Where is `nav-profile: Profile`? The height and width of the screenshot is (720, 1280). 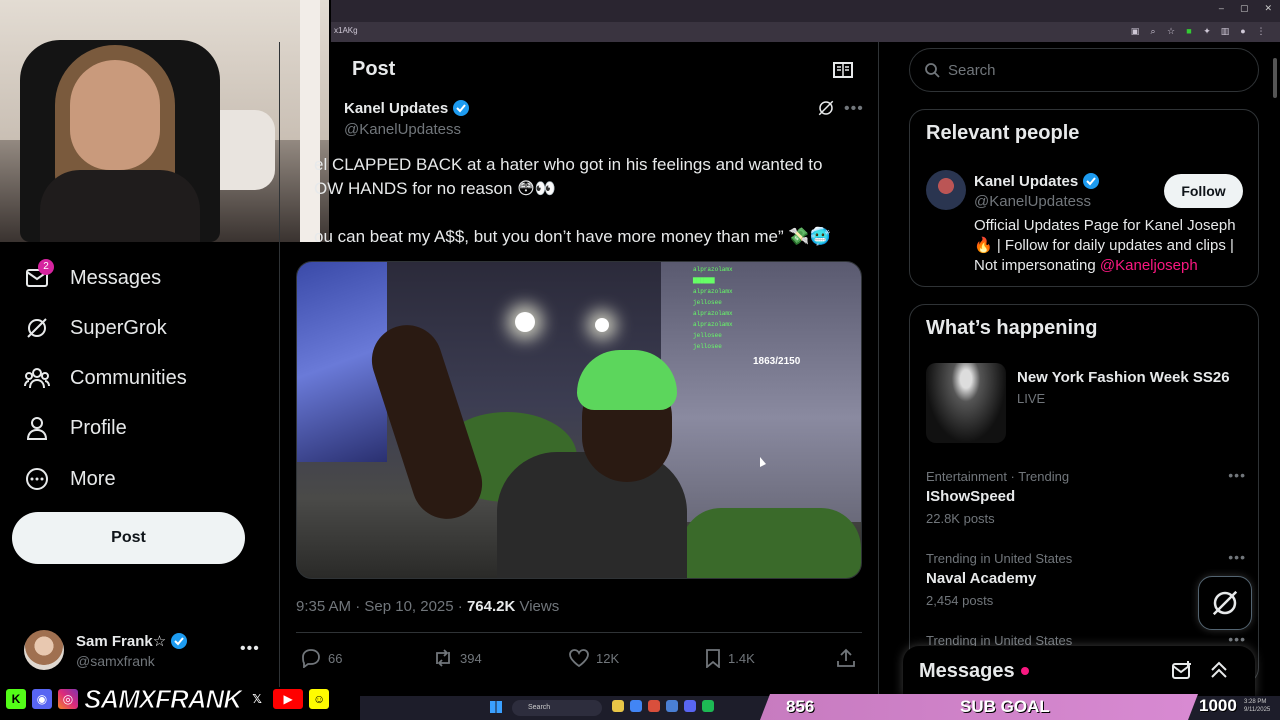 nav-profile: Profile is located at coordinates (75, 428).